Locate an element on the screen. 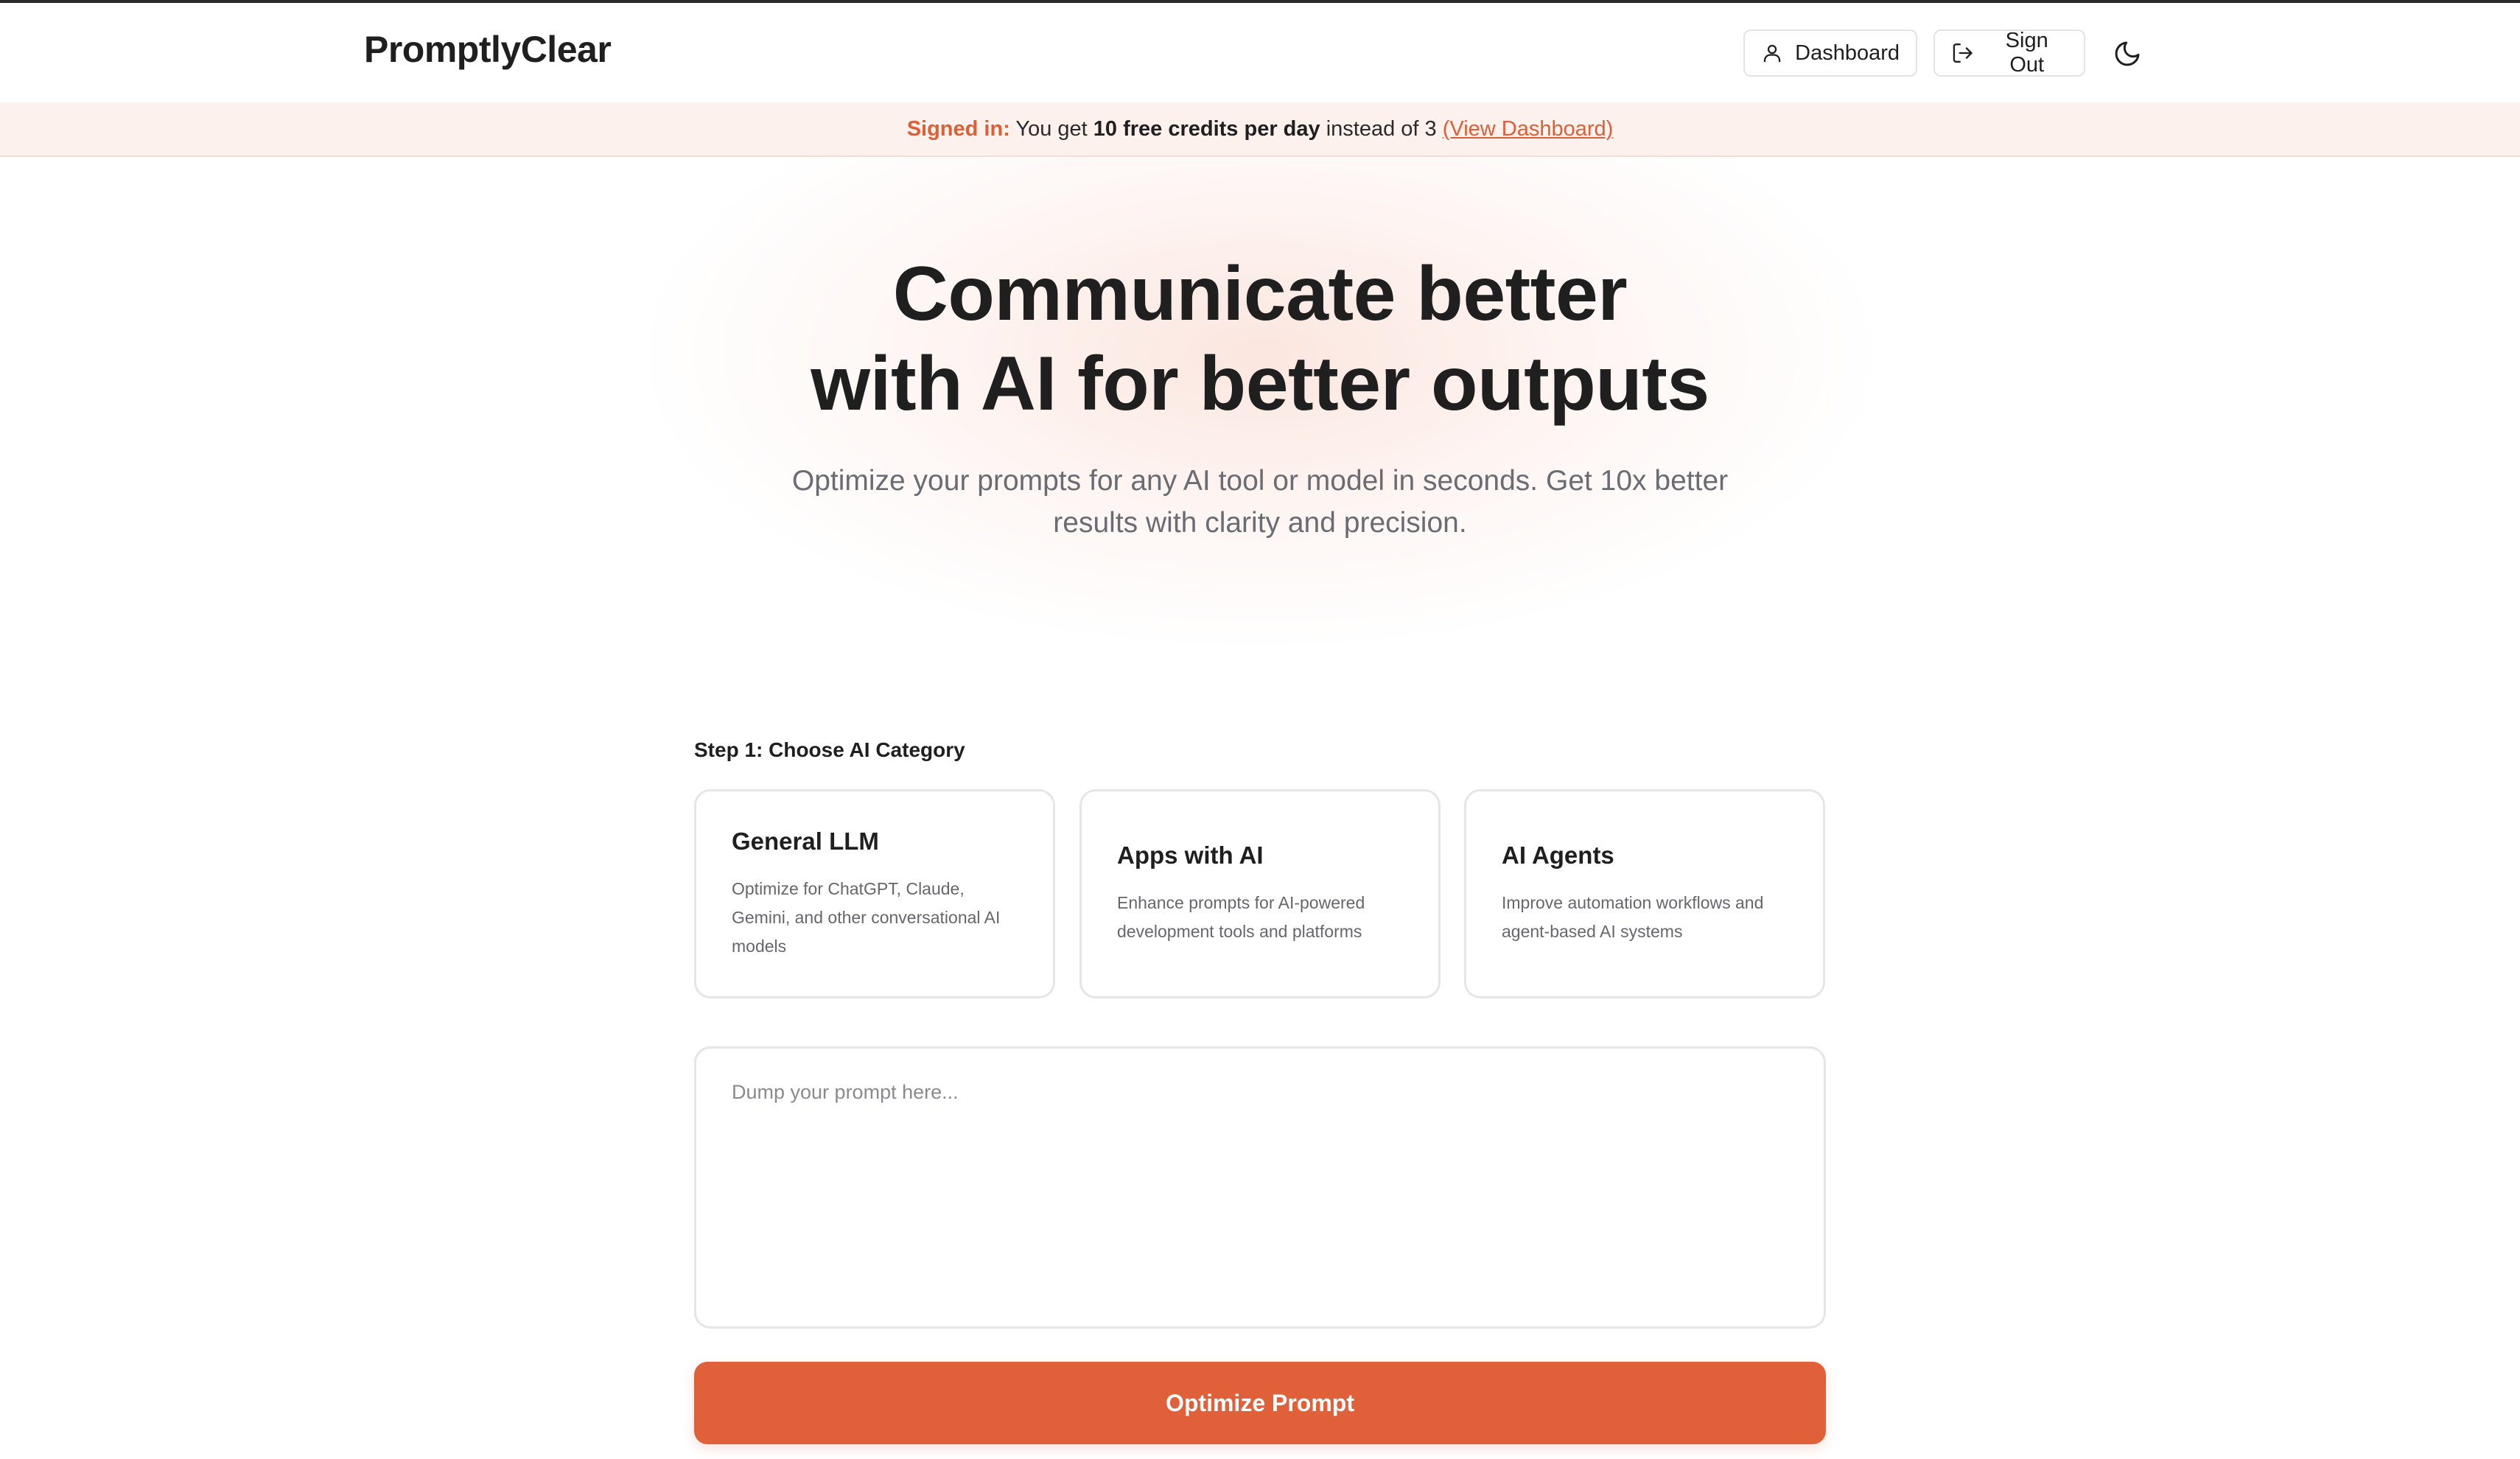 The image size is (2520, 1459). sign-out-button: Sign Out is located at coordinates (2009, 53).